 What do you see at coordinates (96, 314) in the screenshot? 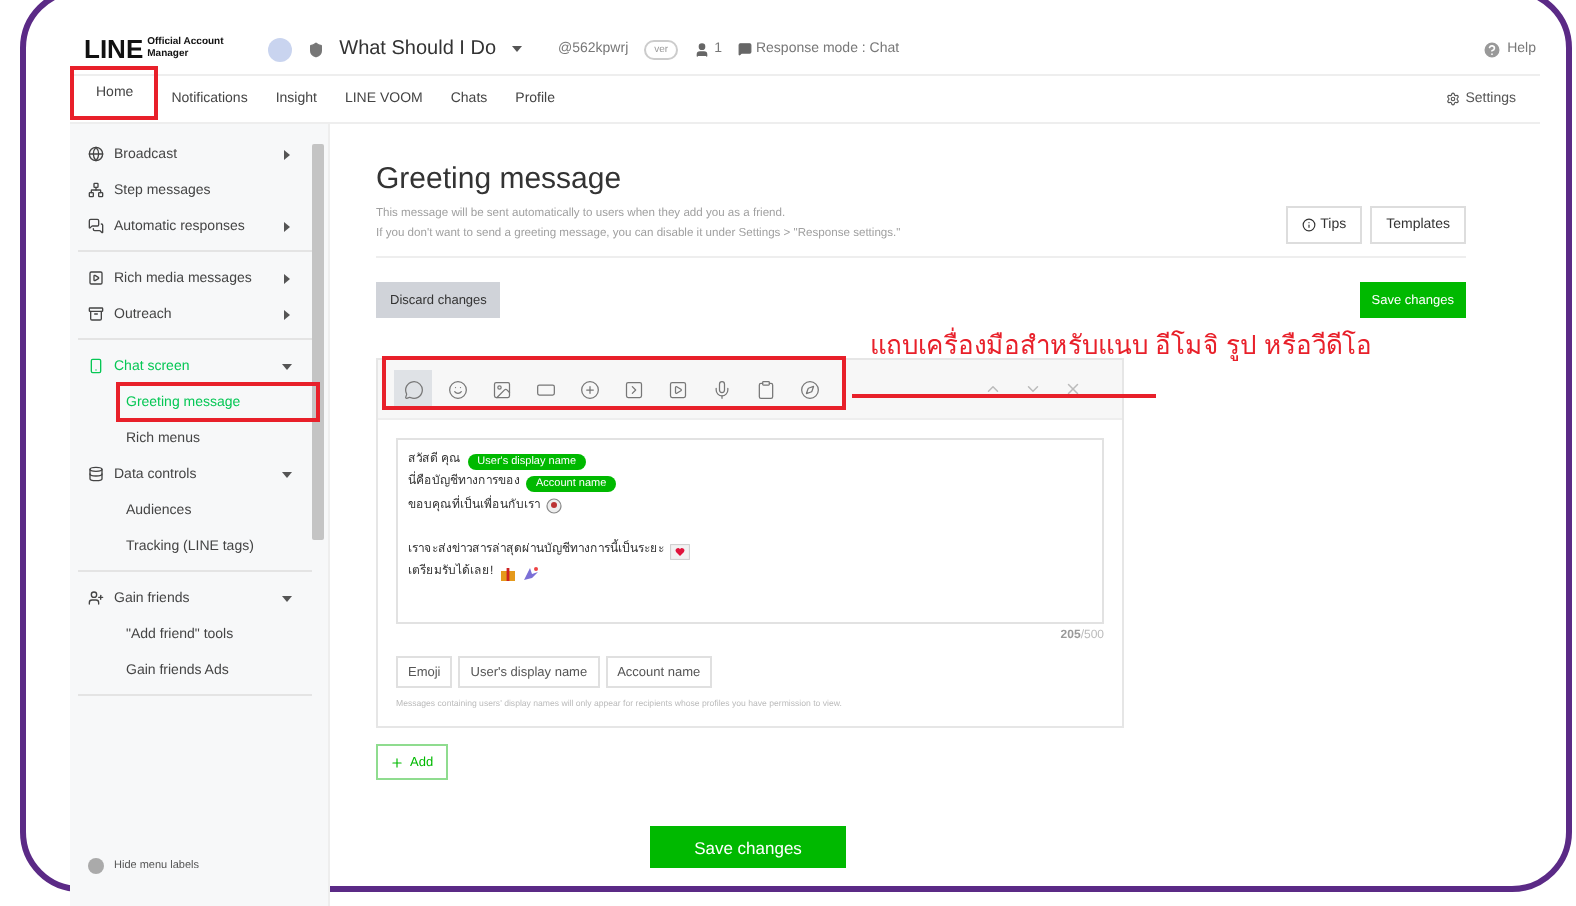
I see `archive-icon` at bounding box center [96, 314].